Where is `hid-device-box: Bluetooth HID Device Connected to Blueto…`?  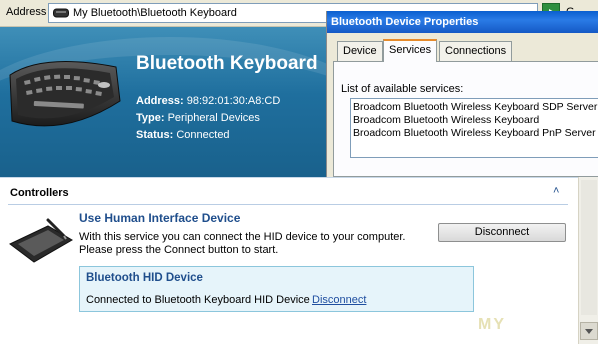
hid-device-box: Bluetooth HID Device Connected to Blueto… is located at coordinates (276, 289).